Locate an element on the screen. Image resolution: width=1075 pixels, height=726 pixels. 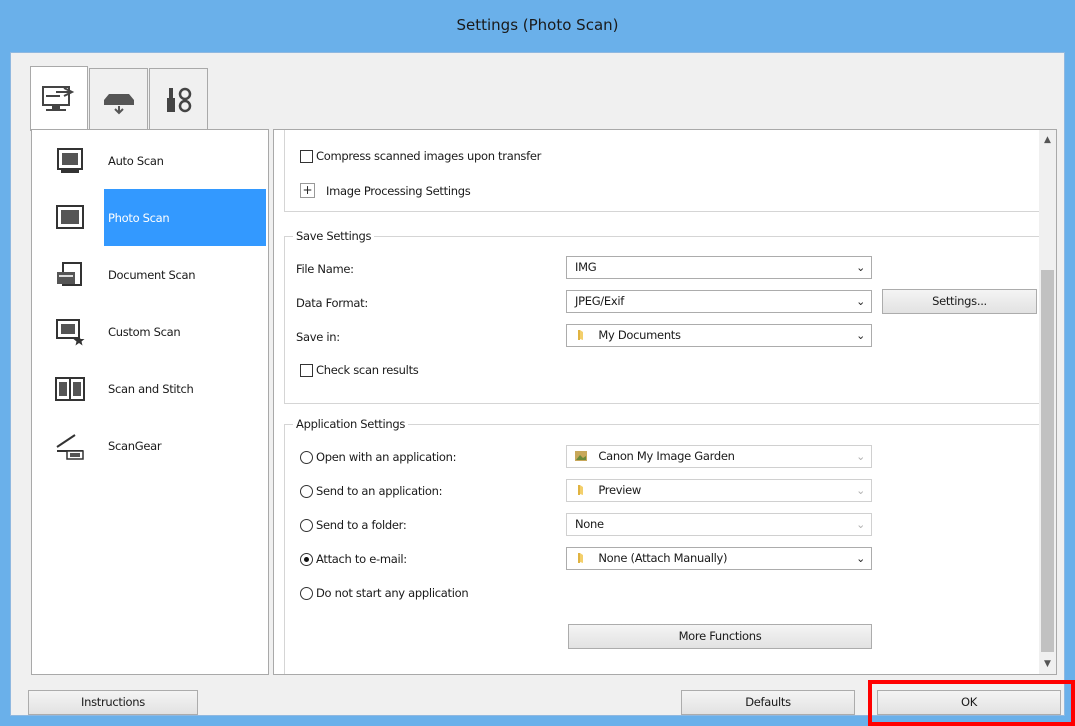
save-in-select: My Documents ⌄ is located at coordinates (719, 335).